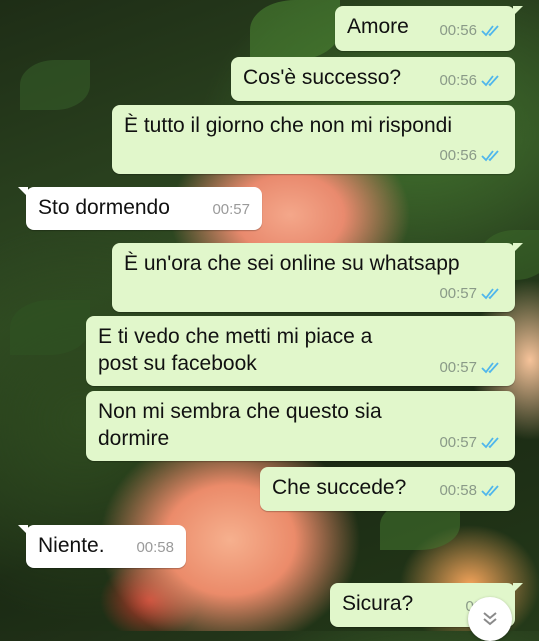 This screenshot has height=641, width=539. Describe the element at coordinates (322, 77) in the screenshot. I see `message-text: Cos'è successo?` at that location.